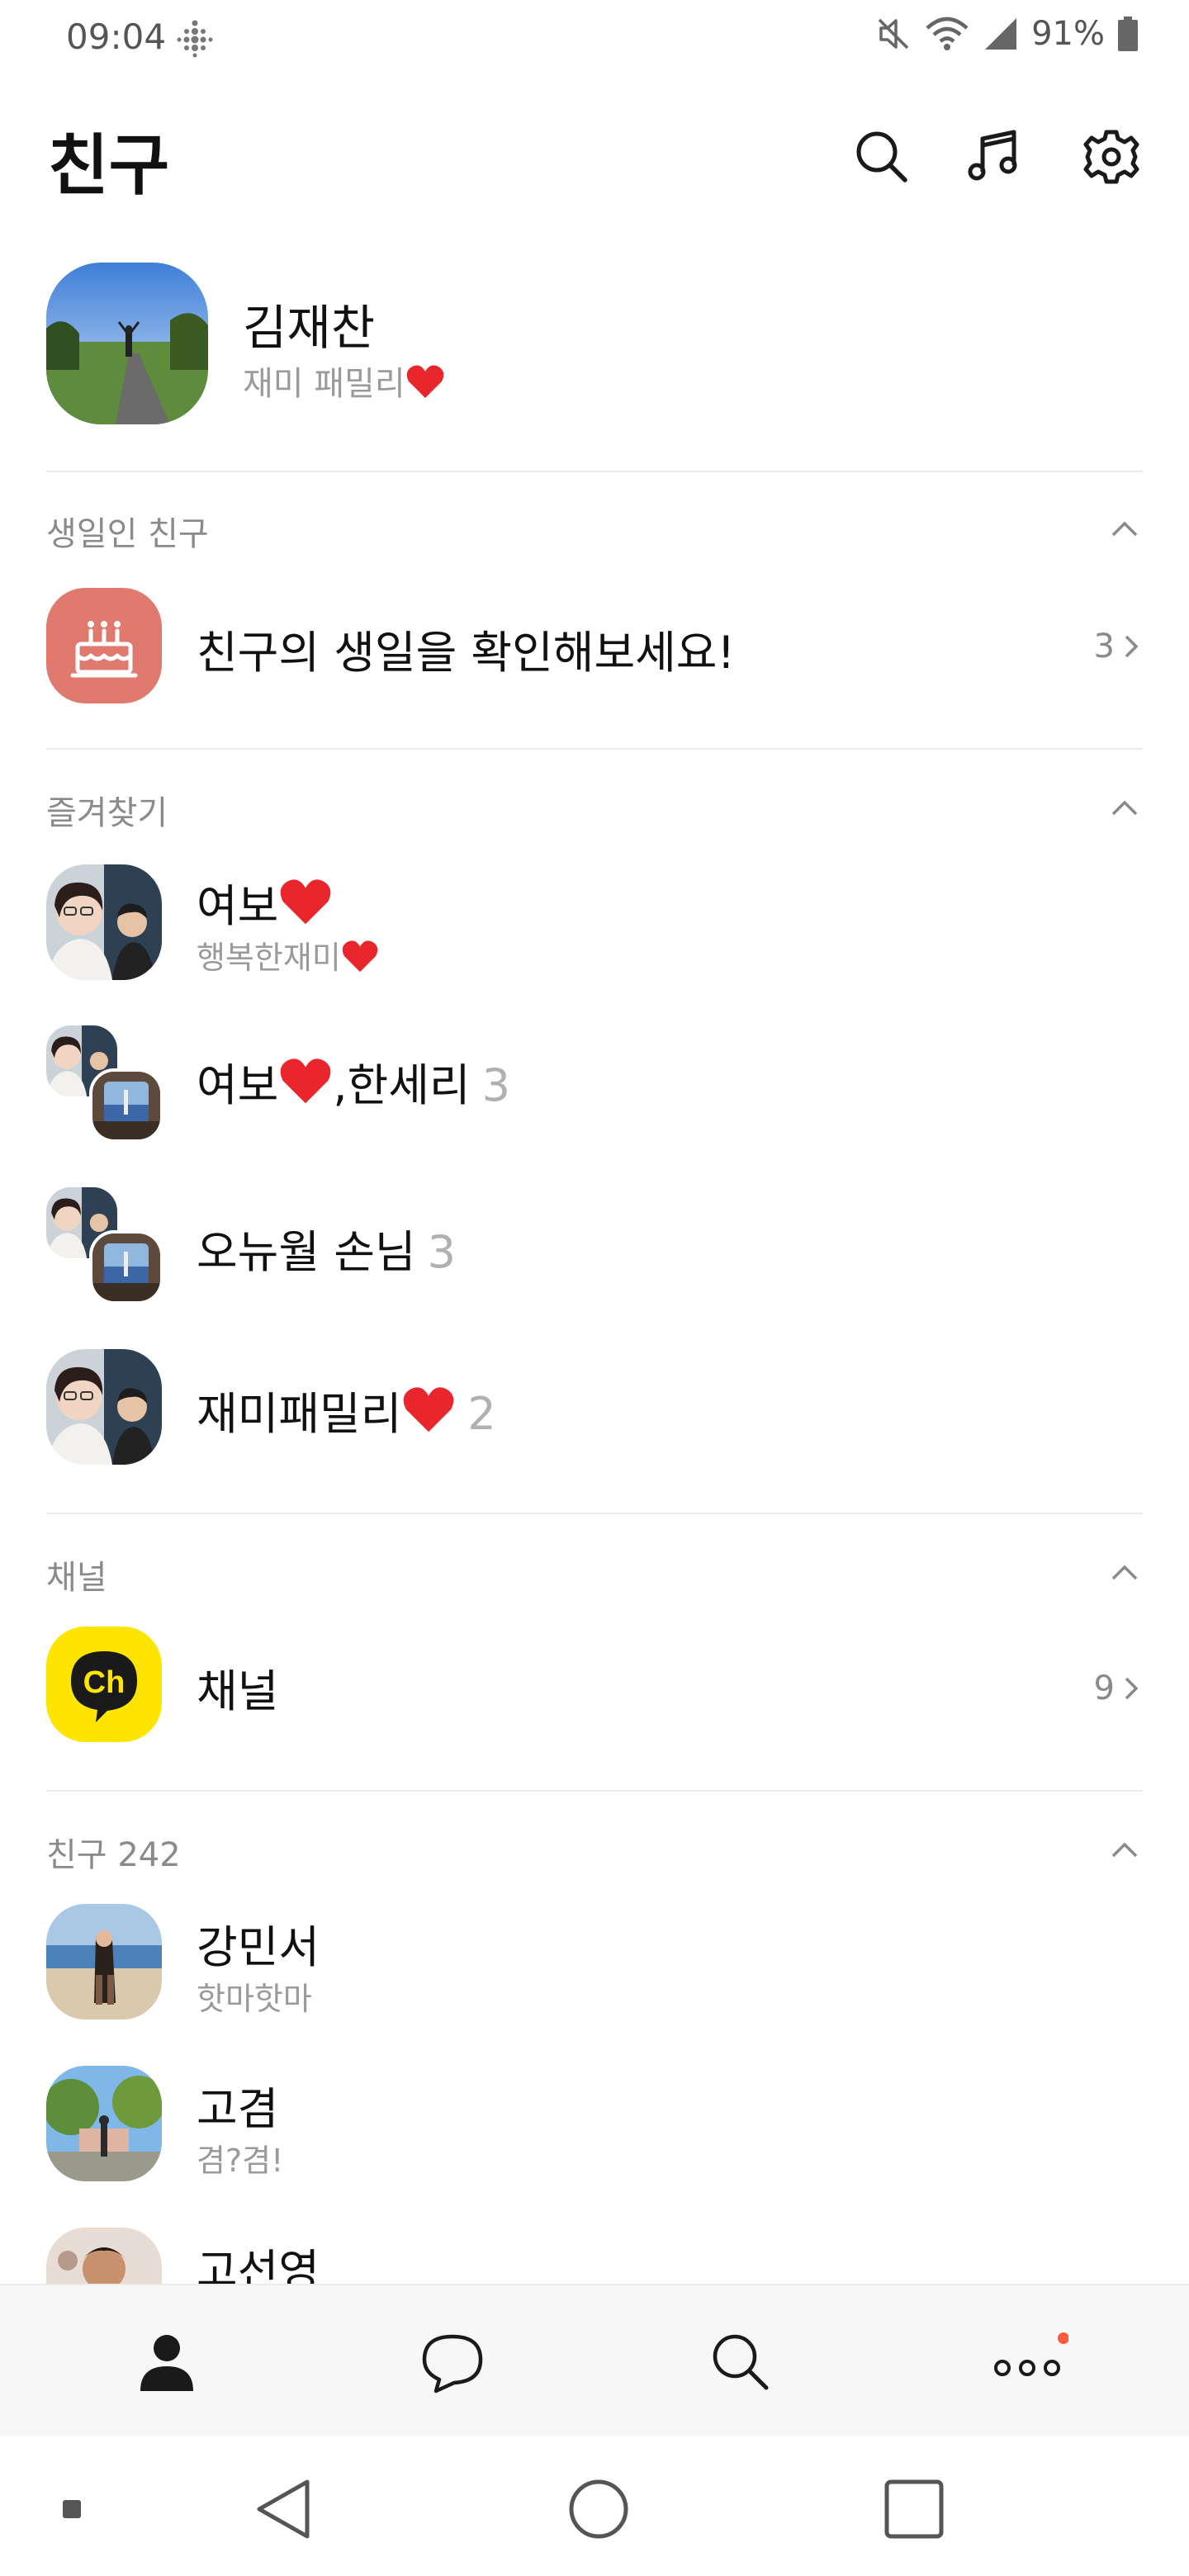 This screenshot has height=2576, width=1189. Describe the element at coordinates (594, 1688) in the screenshot. I see `channel-row: Ch 채널 9` at that location.